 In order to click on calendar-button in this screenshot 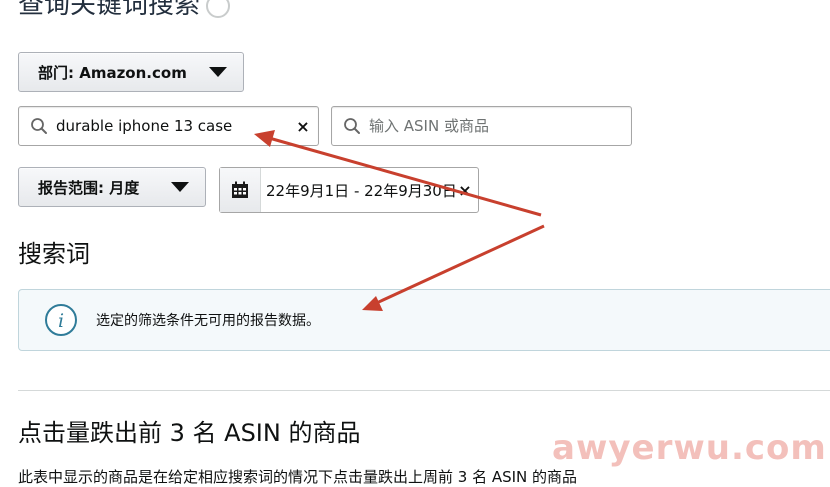, I will do `click(240, 190)`.